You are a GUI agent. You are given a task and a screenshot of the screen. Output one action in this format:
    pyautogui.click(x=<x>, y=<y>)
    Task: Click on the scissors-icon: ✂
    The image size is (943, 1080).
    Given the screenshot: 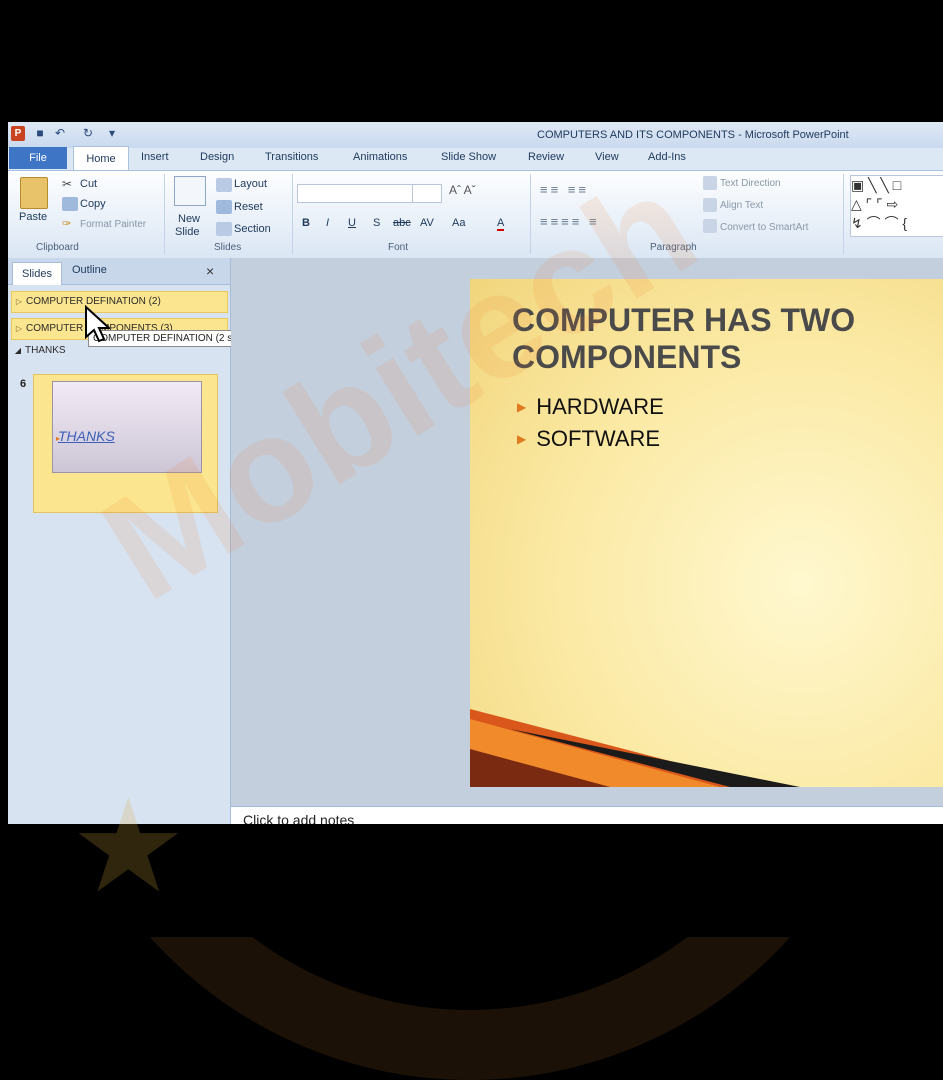 What is the action you would take?
    pyautogui.click(x=67, y=184)
    